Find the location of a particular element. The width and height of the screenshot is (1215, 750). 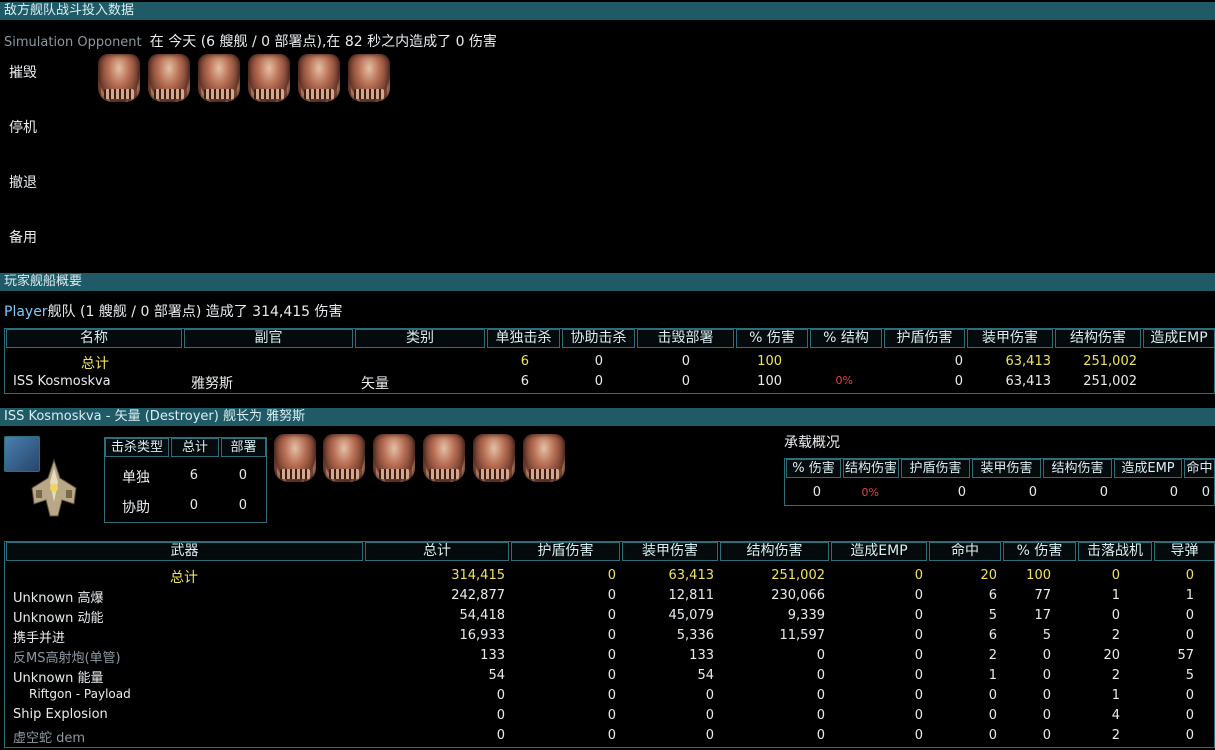

kill-row-solo-total: 6 is located at coordinates (193, 475).